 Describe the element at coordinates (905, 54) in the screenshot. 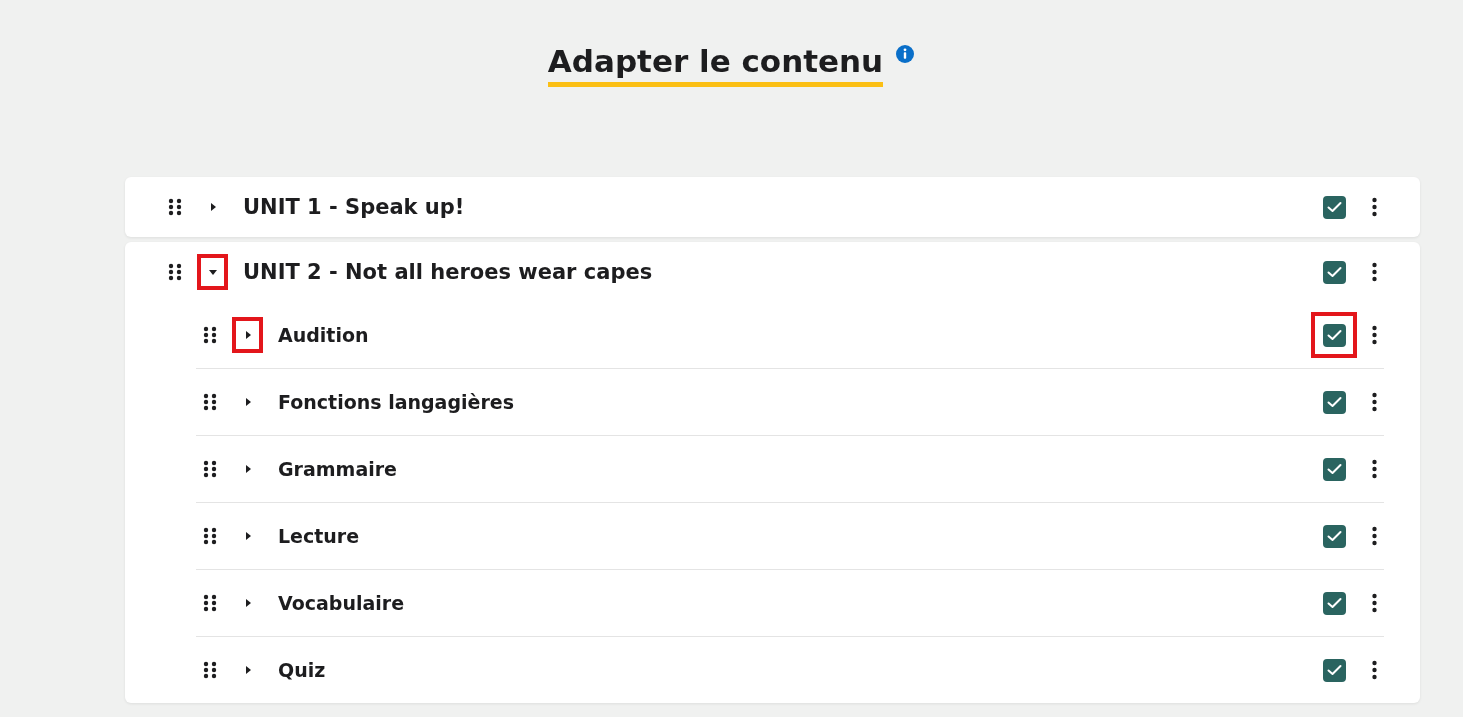

I see `info-icon` at that location.